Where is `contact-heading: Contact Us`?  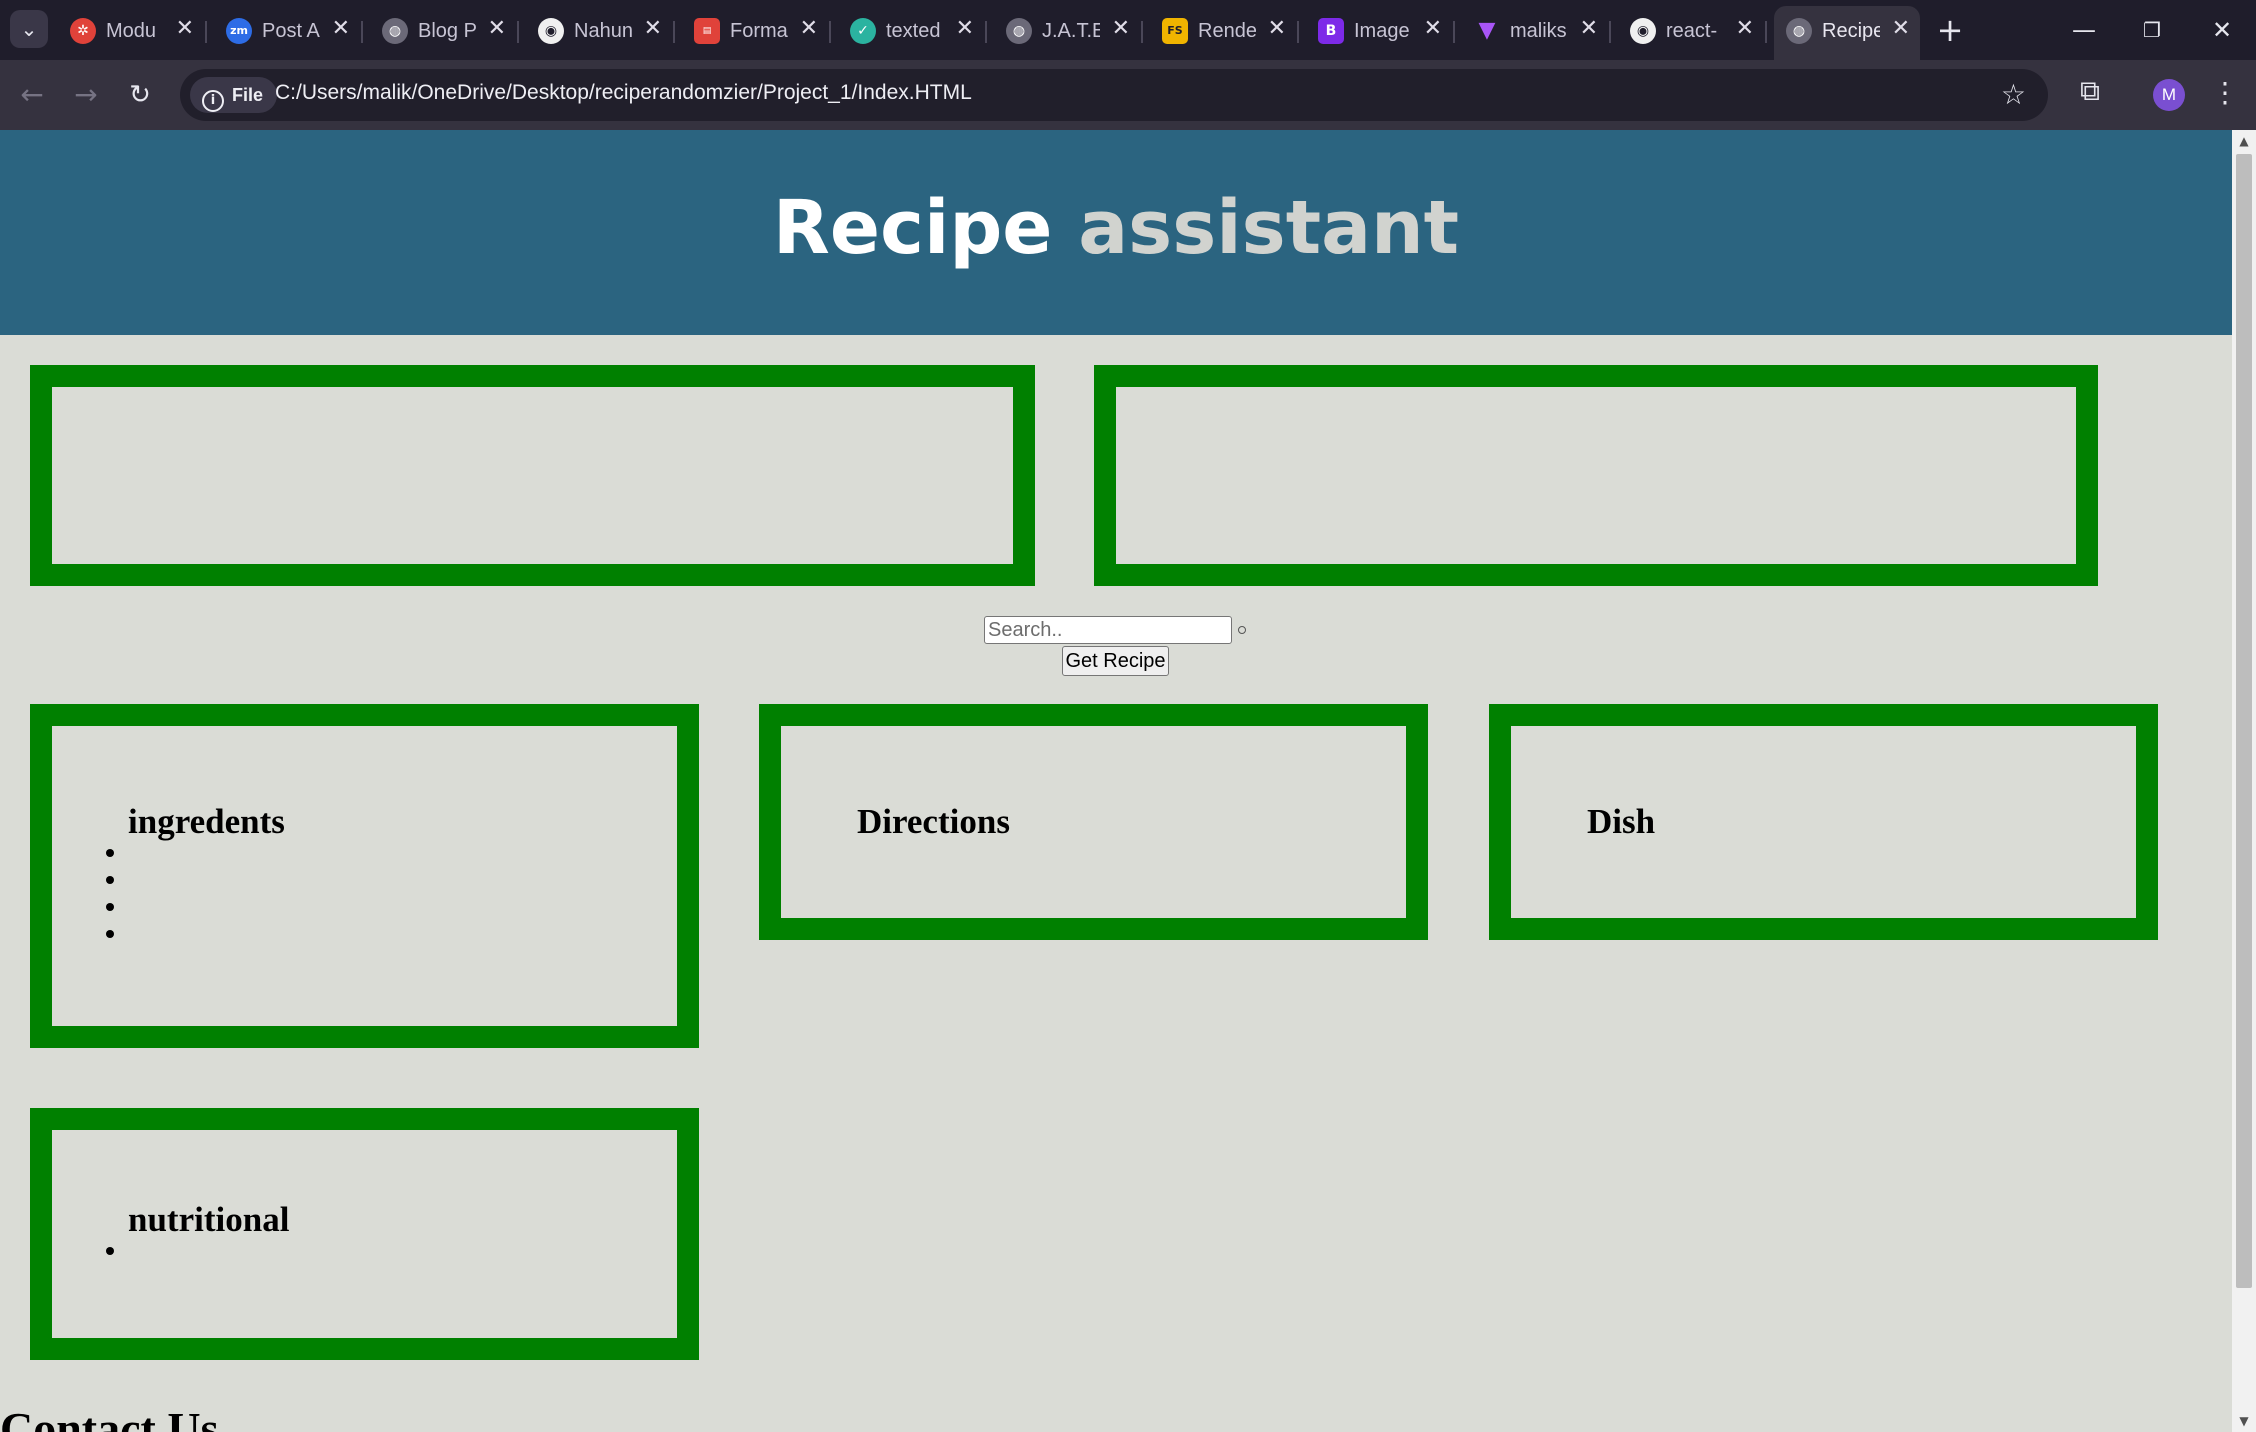 contact-heading: Contact Us is located at coordinates (109, 1417).